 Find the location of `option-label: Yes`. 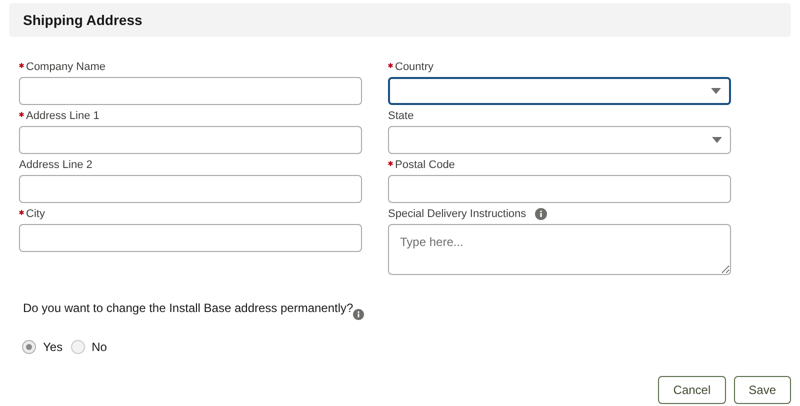

option-label: Yes is located at coordinates (53, 347).